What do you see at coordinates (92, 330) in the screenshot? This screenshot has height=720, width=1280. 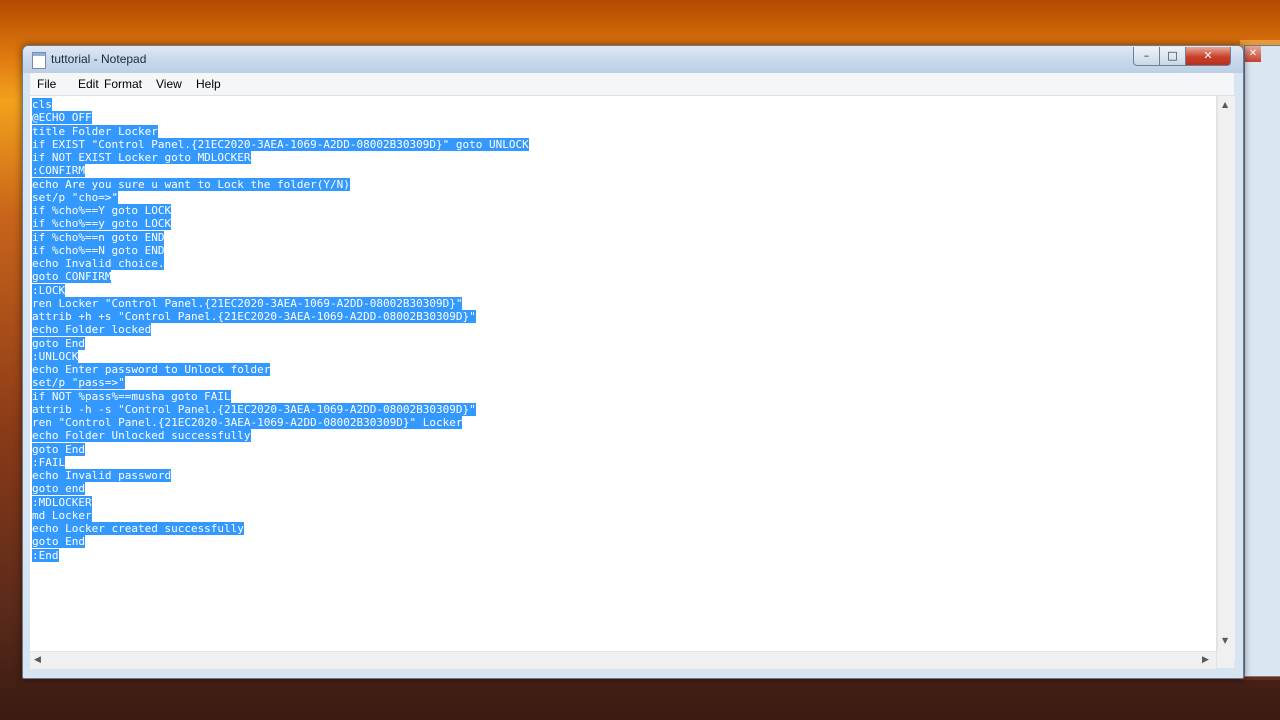 I see `selected-text: echo Folder locked` at bounding box center [92, 330].